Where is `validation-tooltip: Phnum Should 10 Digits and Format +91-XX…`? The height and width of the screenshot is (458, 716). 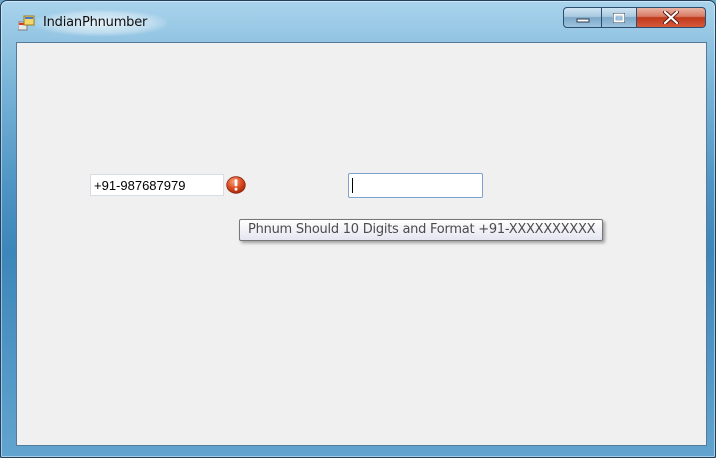 validation-tooltip: Phnum Should 10 Digits and Format +91-XX… is located at coordinates (421, 230).